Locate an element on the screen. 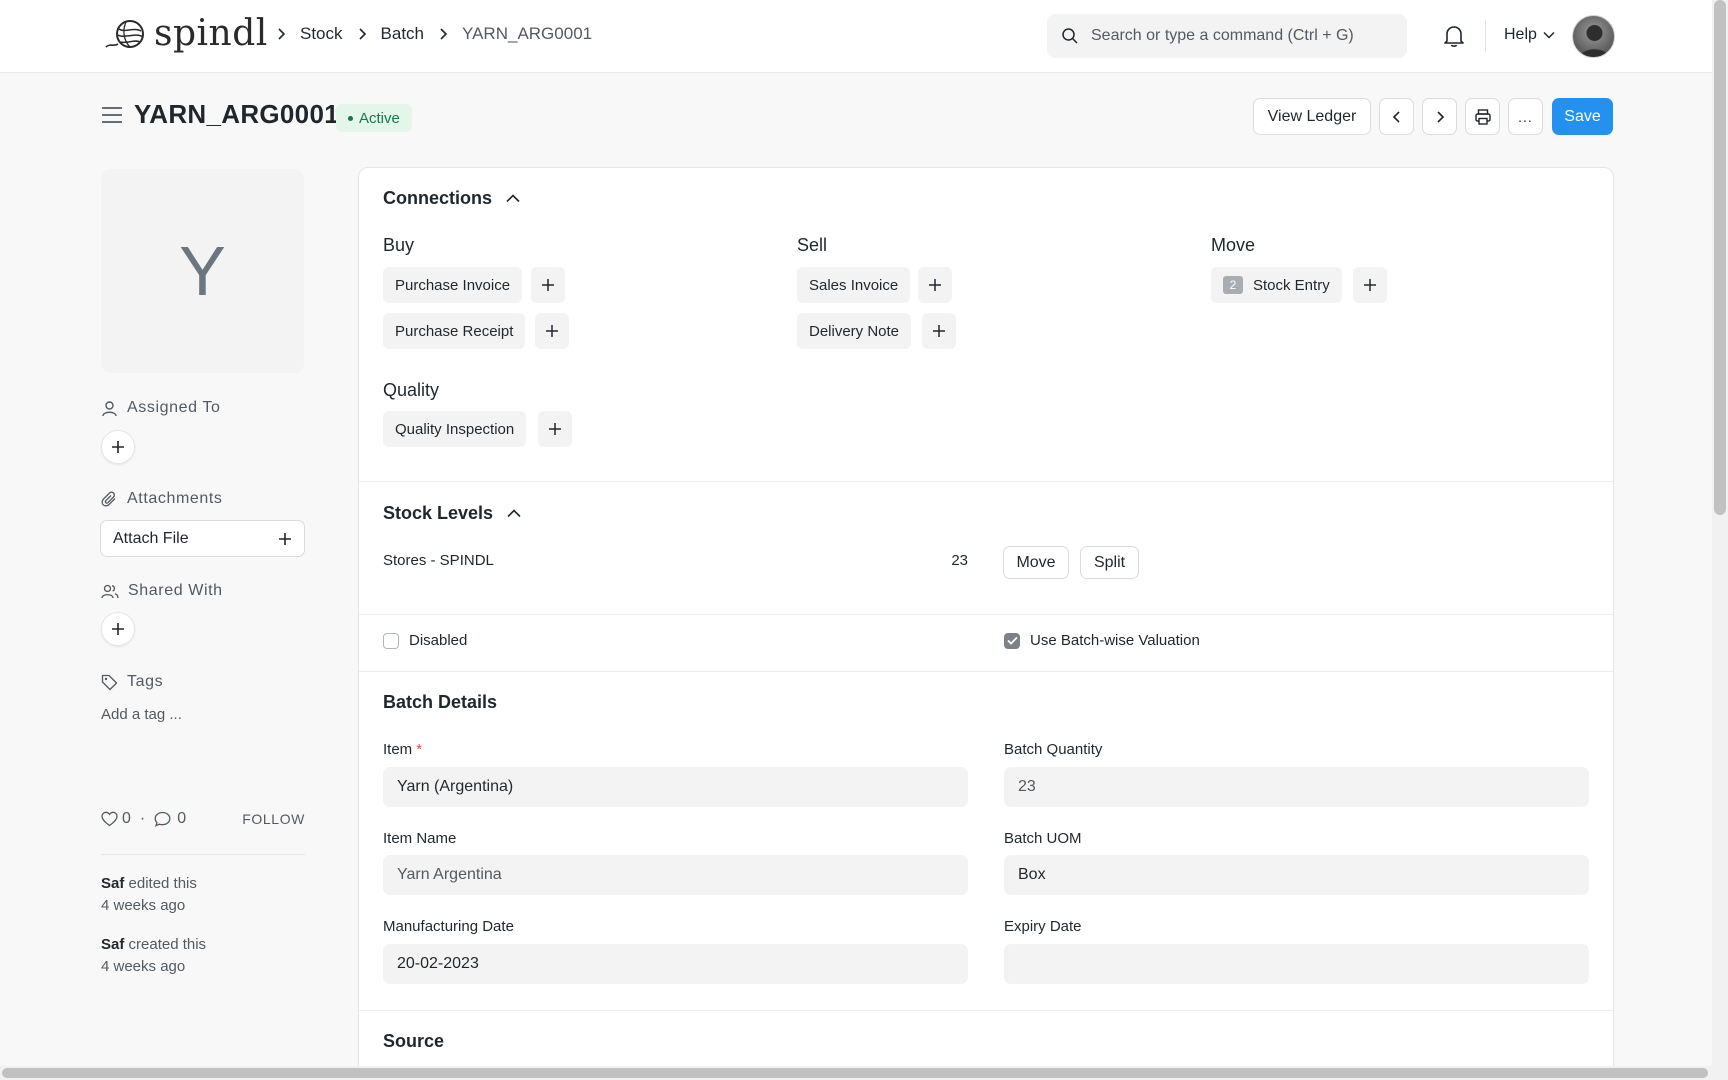  chevron-up-icon is located at coordinates (513, 198).